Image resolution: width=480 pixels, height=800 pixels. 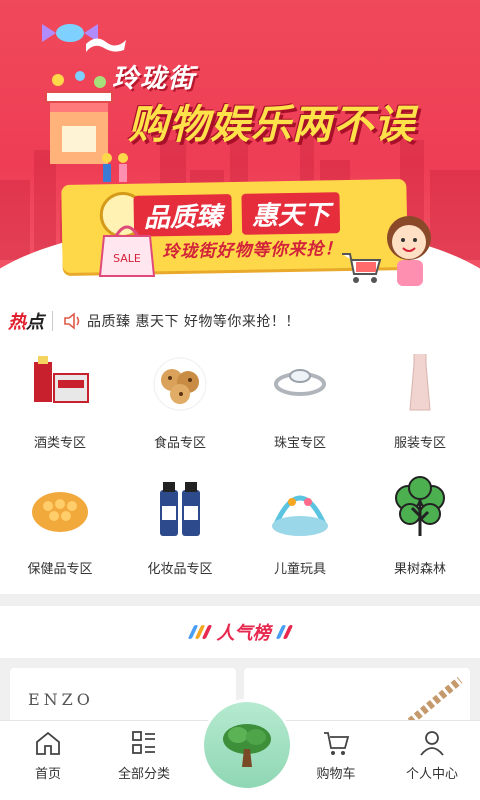 I want to click on tab-label: 购物车, so click(x=336, y=774).